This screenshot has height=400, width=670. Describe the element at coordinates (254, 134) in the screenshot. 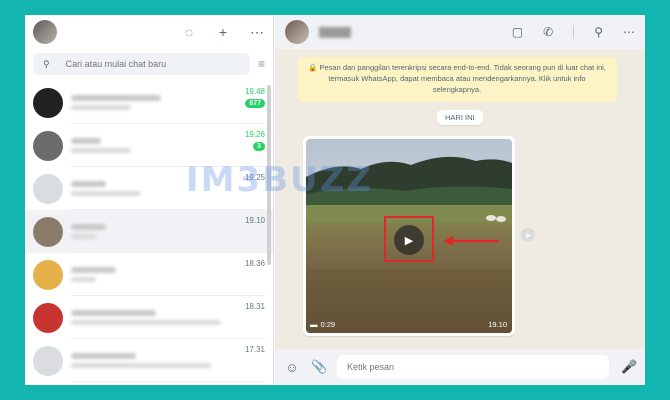

I see `chat-time: 19.26` at that location.